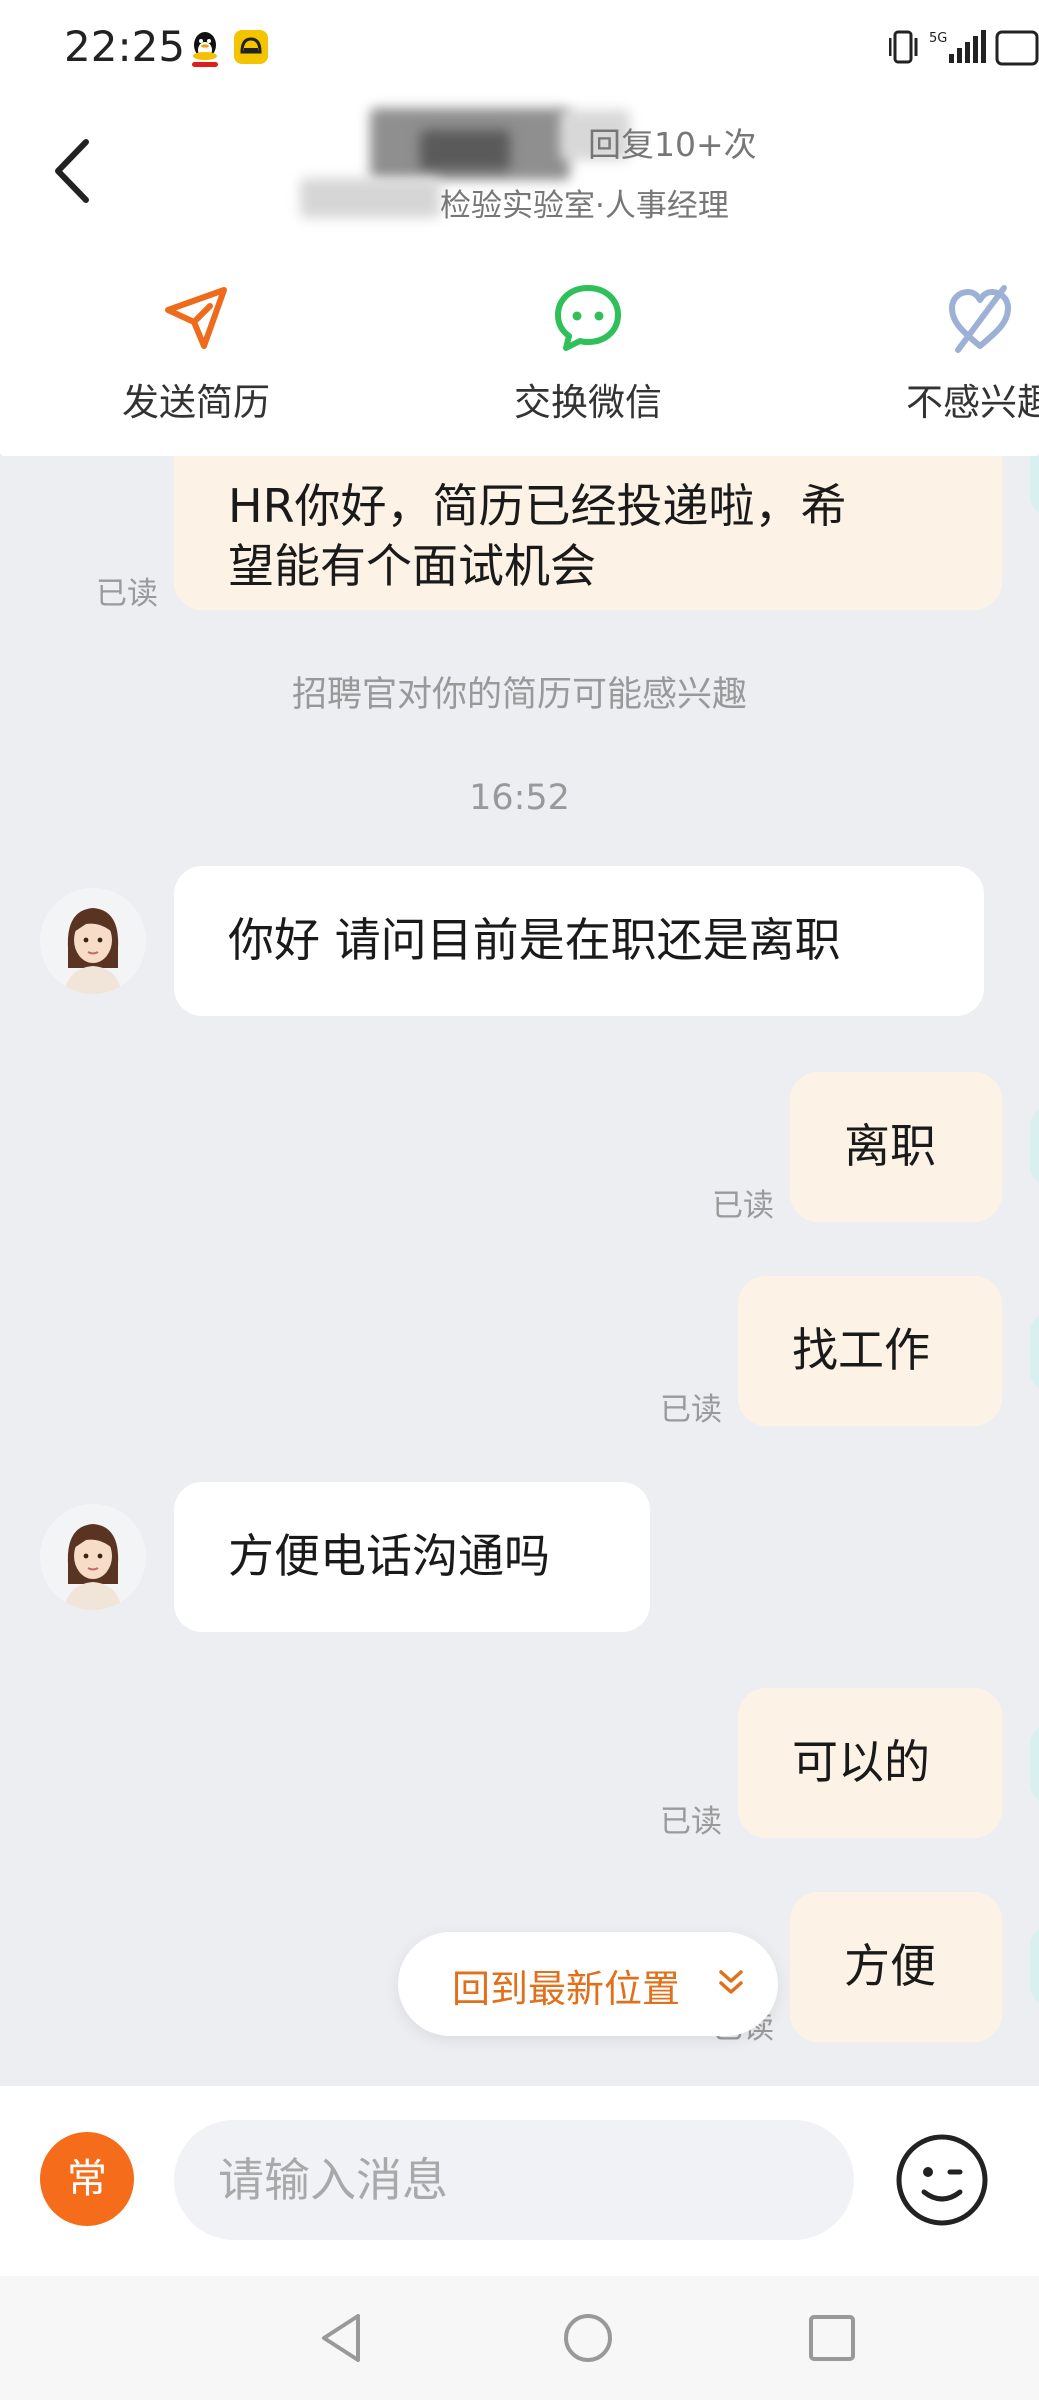  I want to click on jump-to-latest-button: 回到最新位置, so click(588, 1984).